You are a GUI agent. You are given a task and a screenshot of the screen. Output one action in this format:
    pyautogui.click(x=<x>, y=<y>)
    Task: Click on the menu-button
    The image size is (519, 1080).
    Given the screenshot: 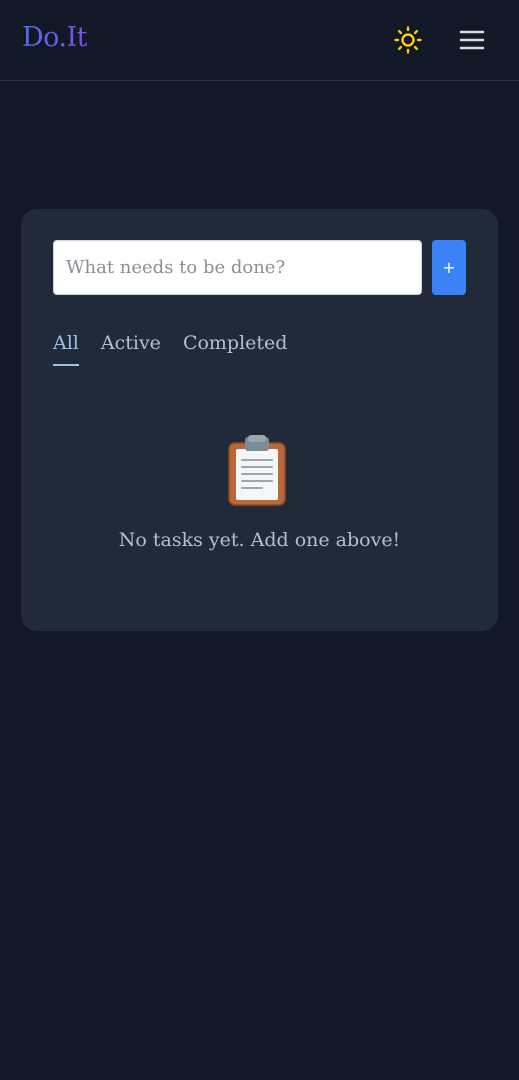 What is the action you would take?
    pyautogui.click(x=472, y=40)
    